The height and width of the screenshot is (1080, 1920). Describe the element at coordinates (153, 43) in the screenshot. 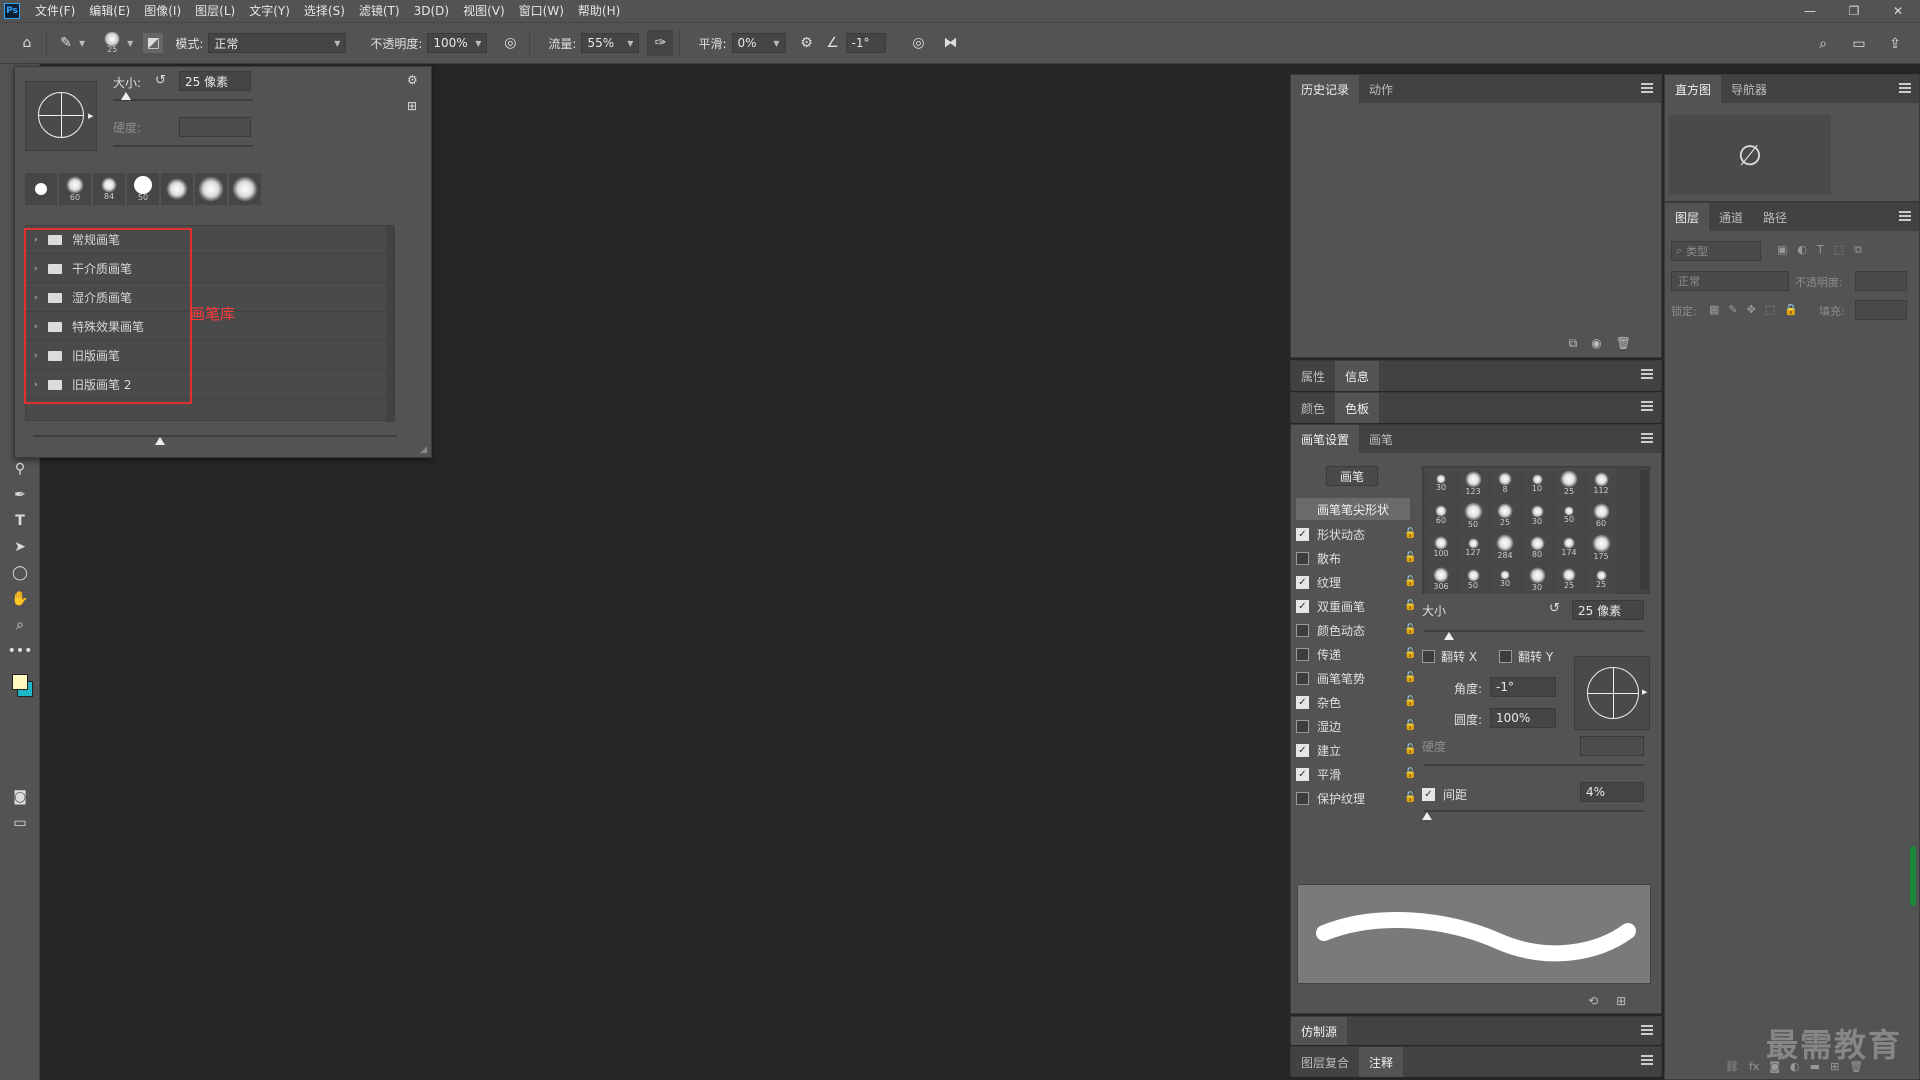

I see `brush-settings-toggle-icon: ◩` at that location.